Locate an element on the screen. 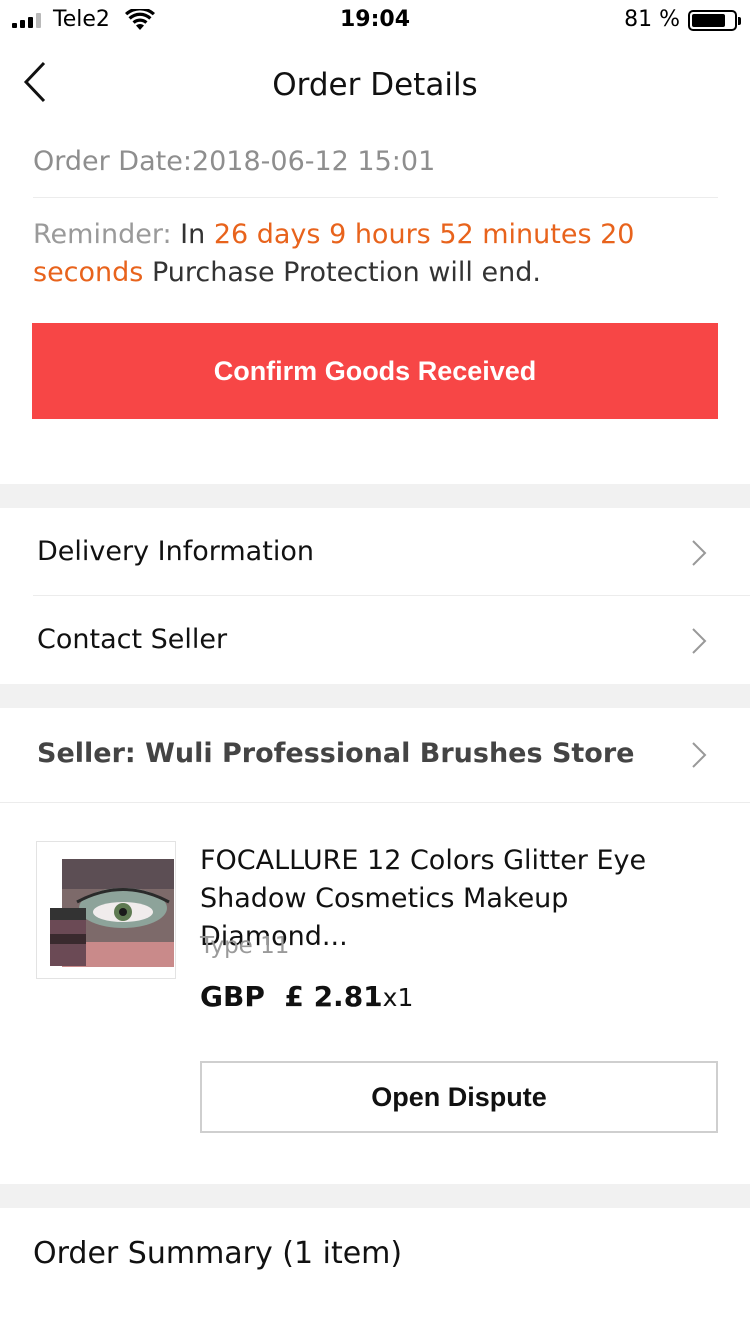 This screenshot has width=750, height=1334. status-bar: Tele2 19:04 81 % is located at coordinates (375, 21).